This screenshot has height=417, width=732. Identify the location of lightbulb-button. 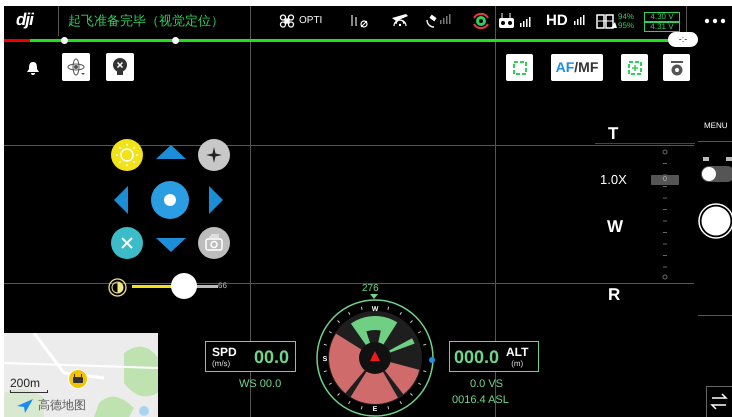
(120, 67).